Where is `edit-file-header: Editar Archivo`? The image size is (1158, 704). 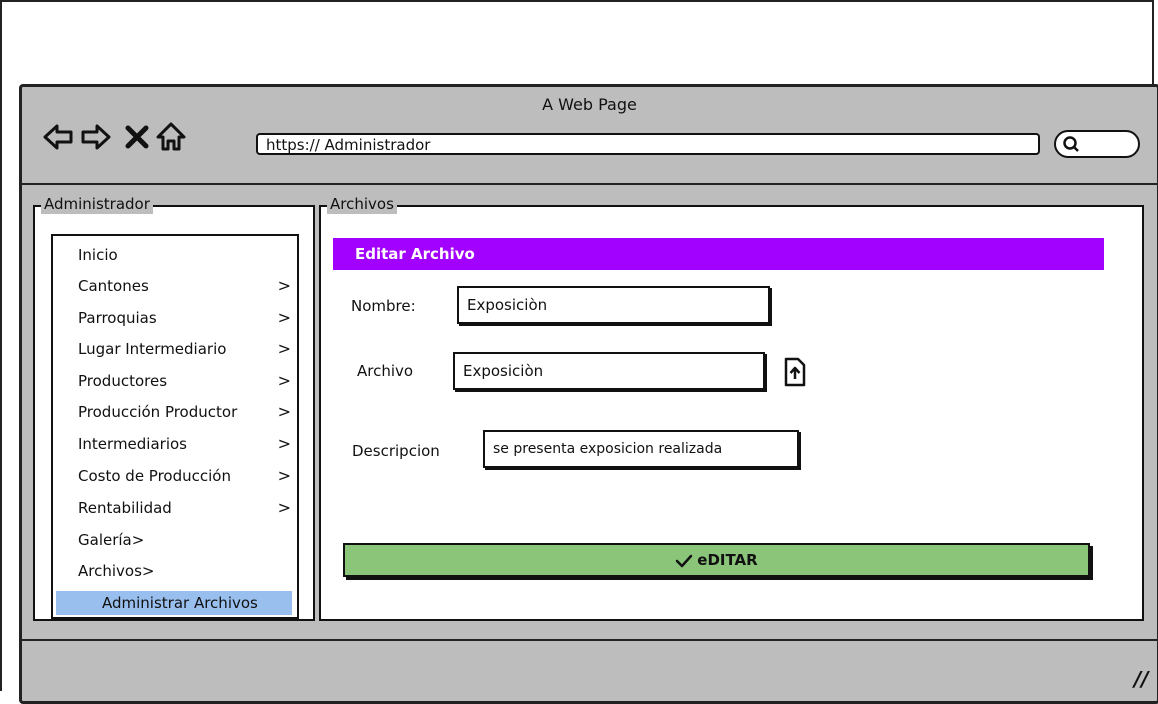
edit-file-header: Editar Archivo is located at coordinates (718, 254).